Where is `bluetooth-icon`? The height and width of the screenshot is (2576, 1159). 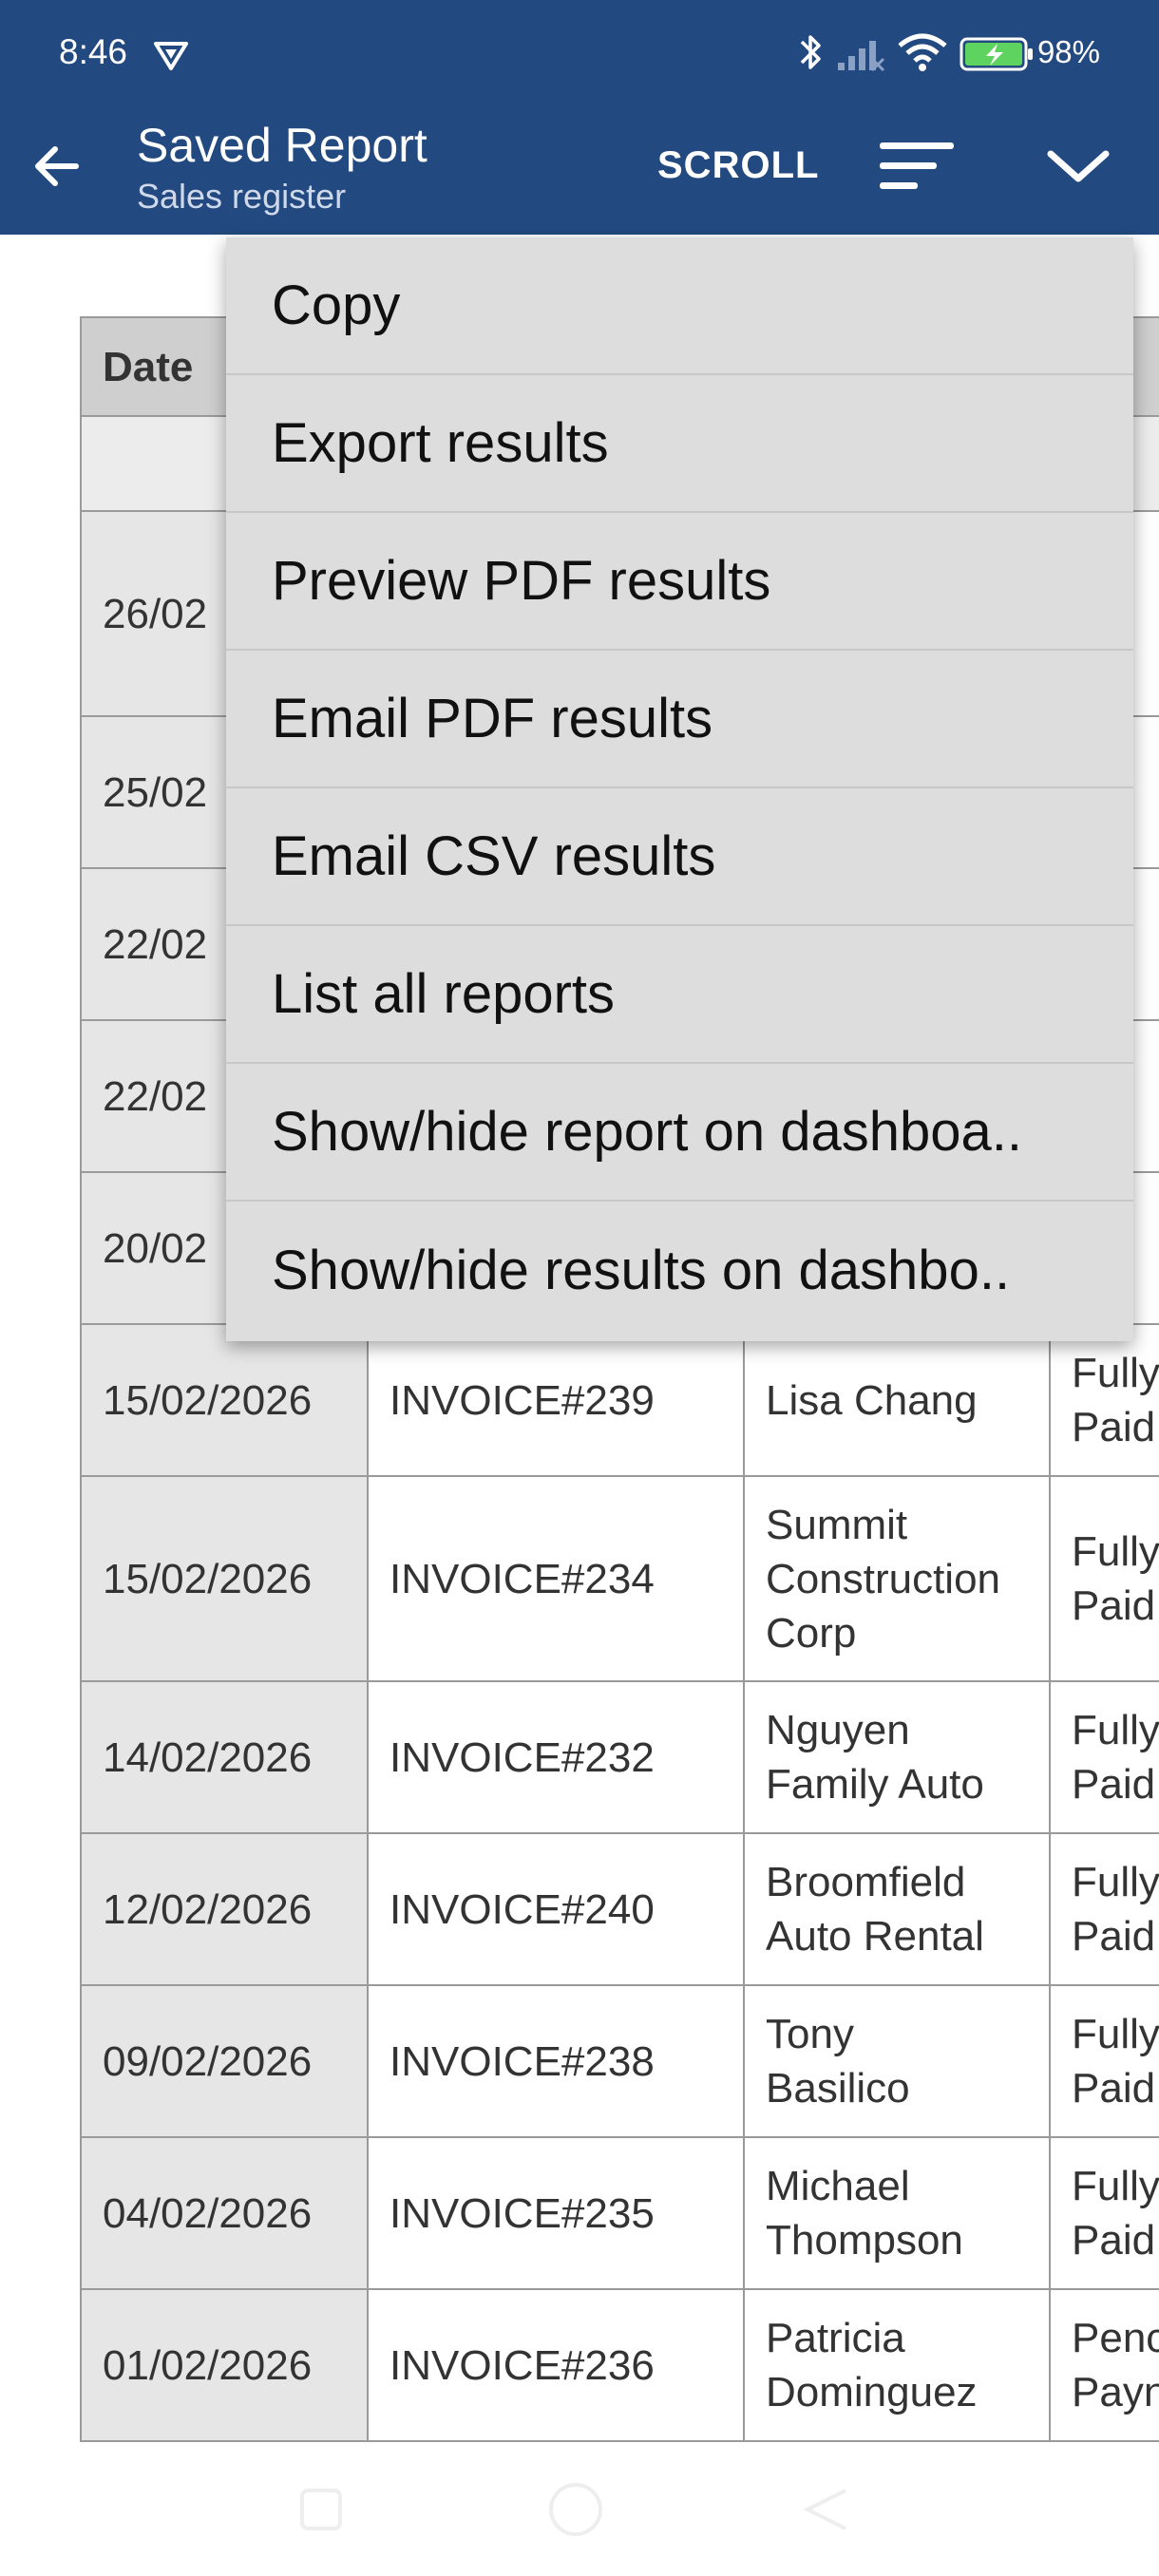 bluetooth-icon is located at coordinates (810, 52).